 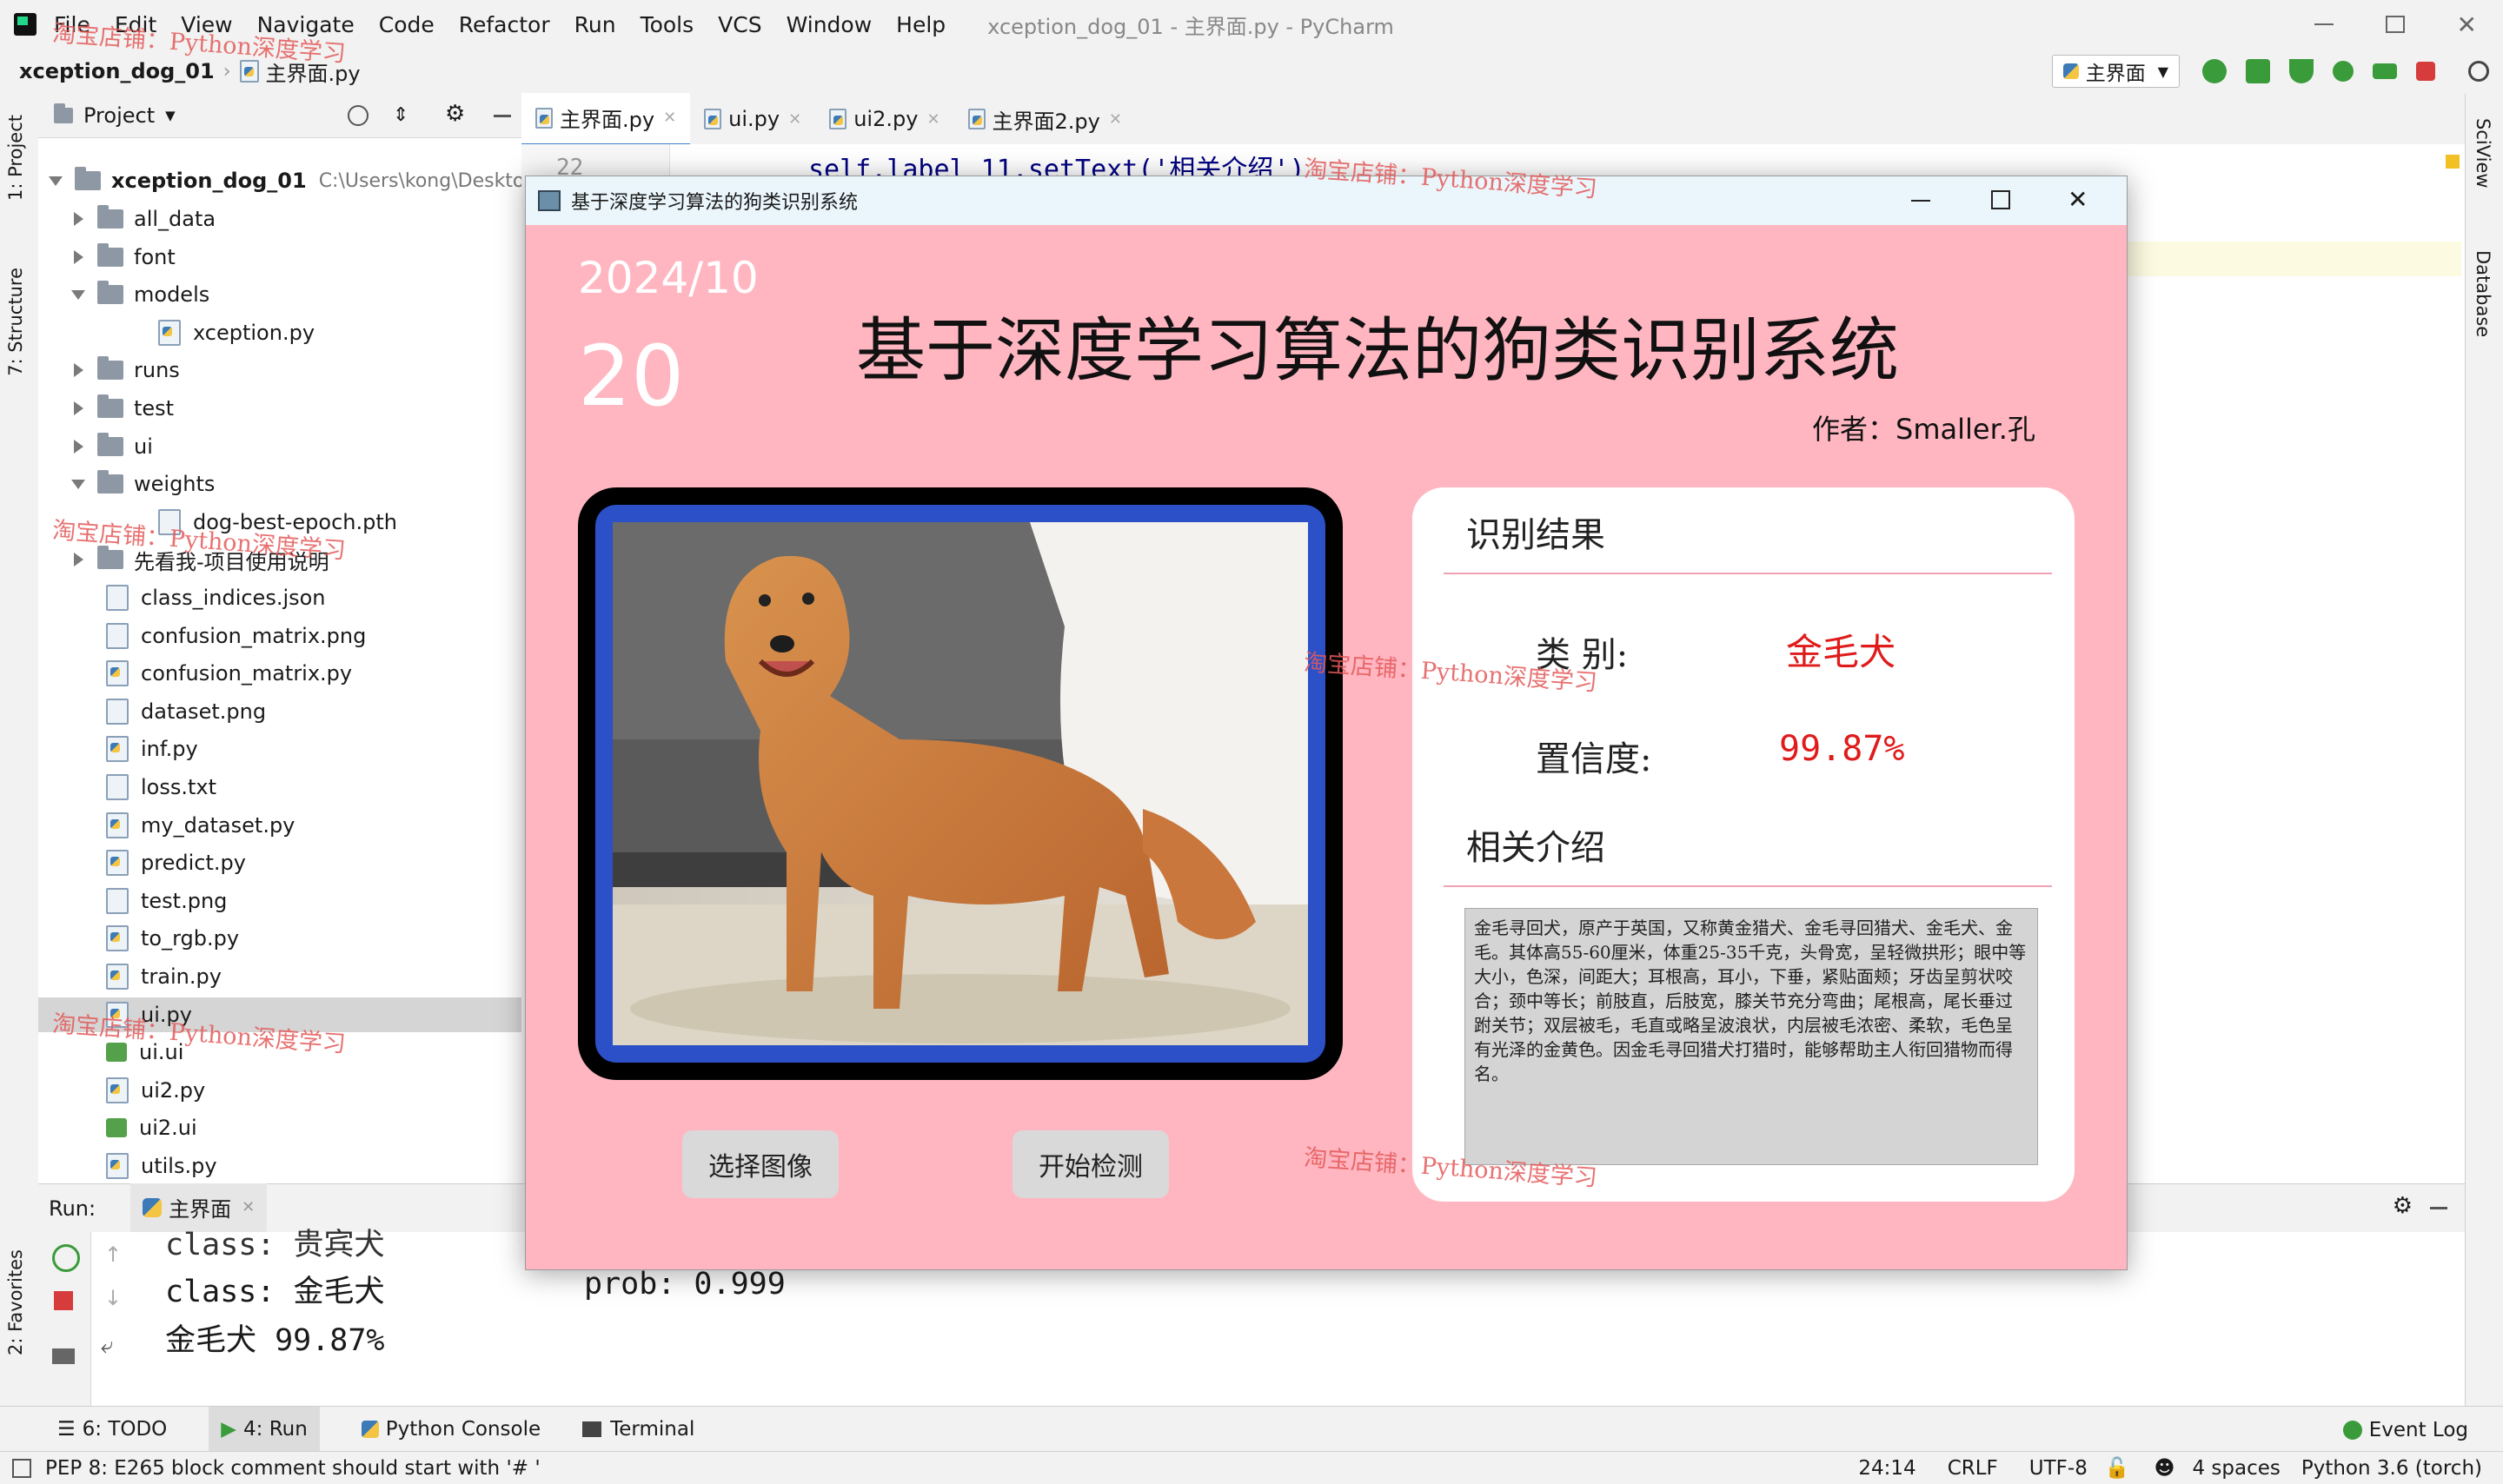 What do you see at coordinates (884, 119) in the screenshot?
I see `editor-tab: ui2.py ✕` at bounding box center [884, 119].